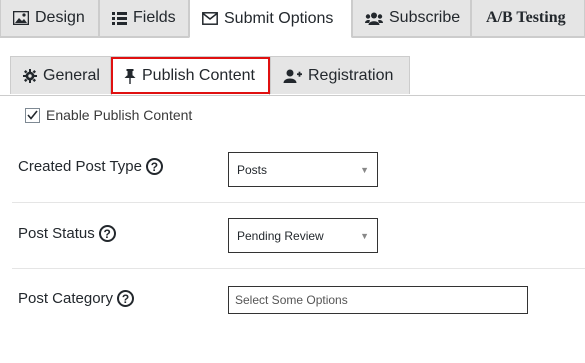 Image resolution: width=585 pixels, height=363 pixels. I want to click on post-category-label: Post Category ?, so click(76, 298).